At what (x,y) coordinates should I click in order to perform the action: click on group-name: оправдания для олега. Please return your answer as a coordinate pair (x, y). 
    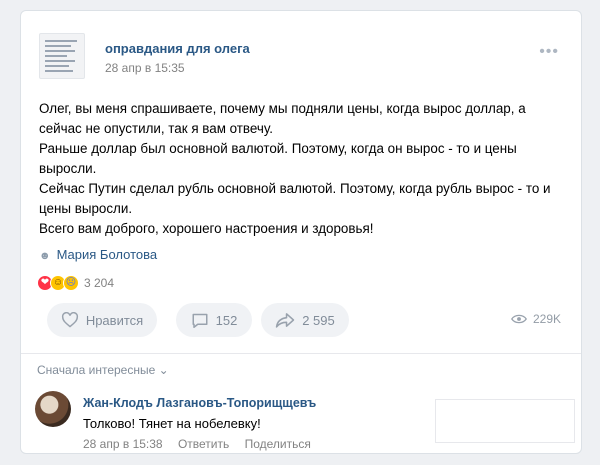
    Looking at the image, I should click on (177, 48).